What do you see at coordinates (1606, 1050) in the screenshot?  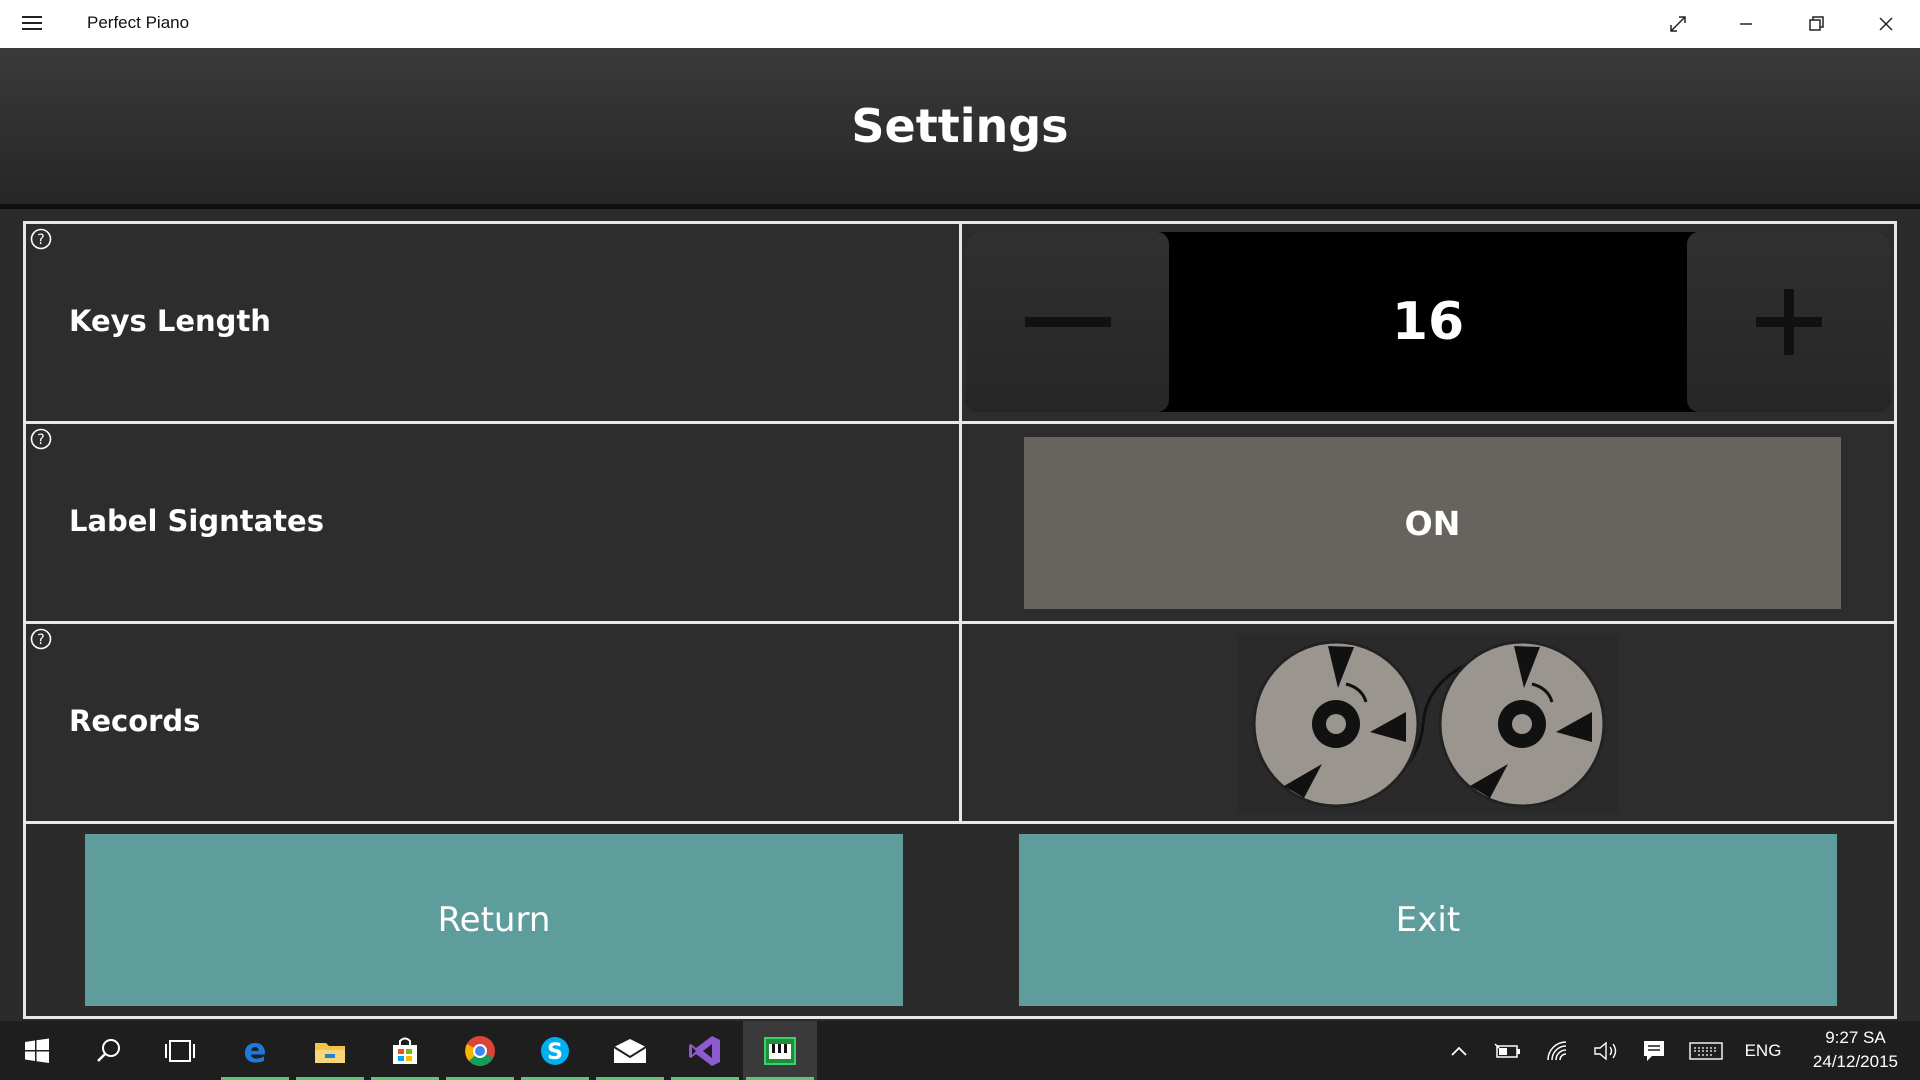 I see `volume-icon` at bounding box center [1606, 1050].